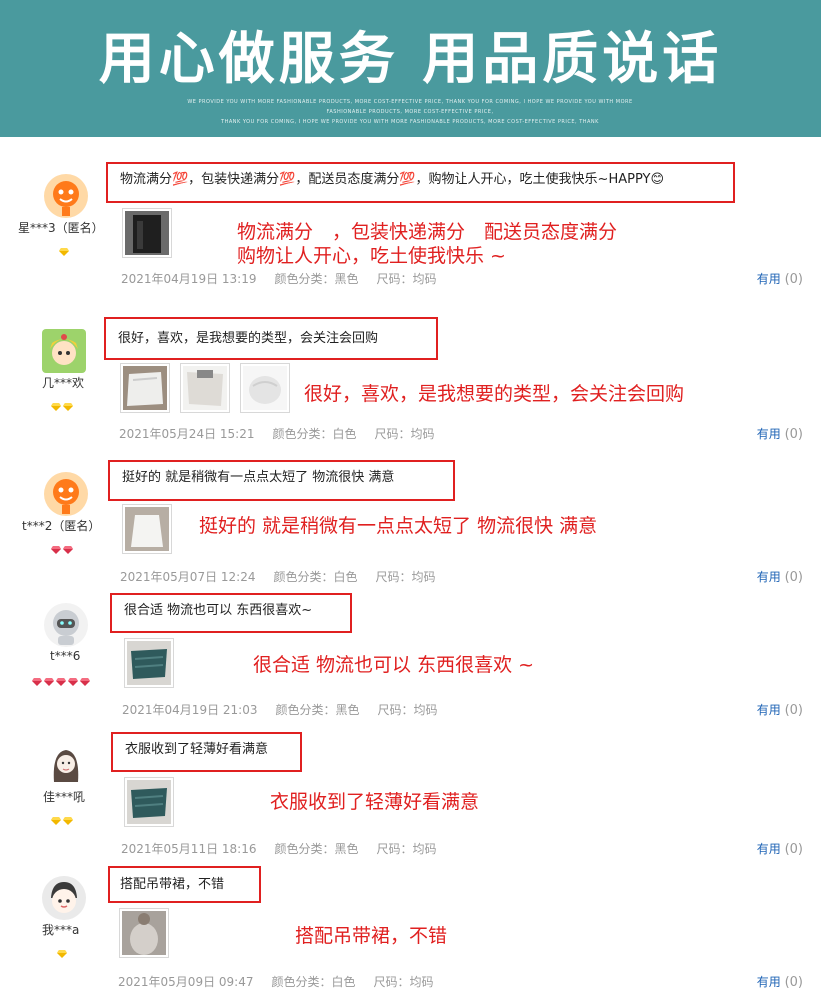 This screenshot has height=991, width=821. What do you see at coordinates (281, 480) in the screenshot?
I see `review-comment: 挺好的 就是稍微有一点点太短了 物流很快 满意` at bounding box center [281, 480].